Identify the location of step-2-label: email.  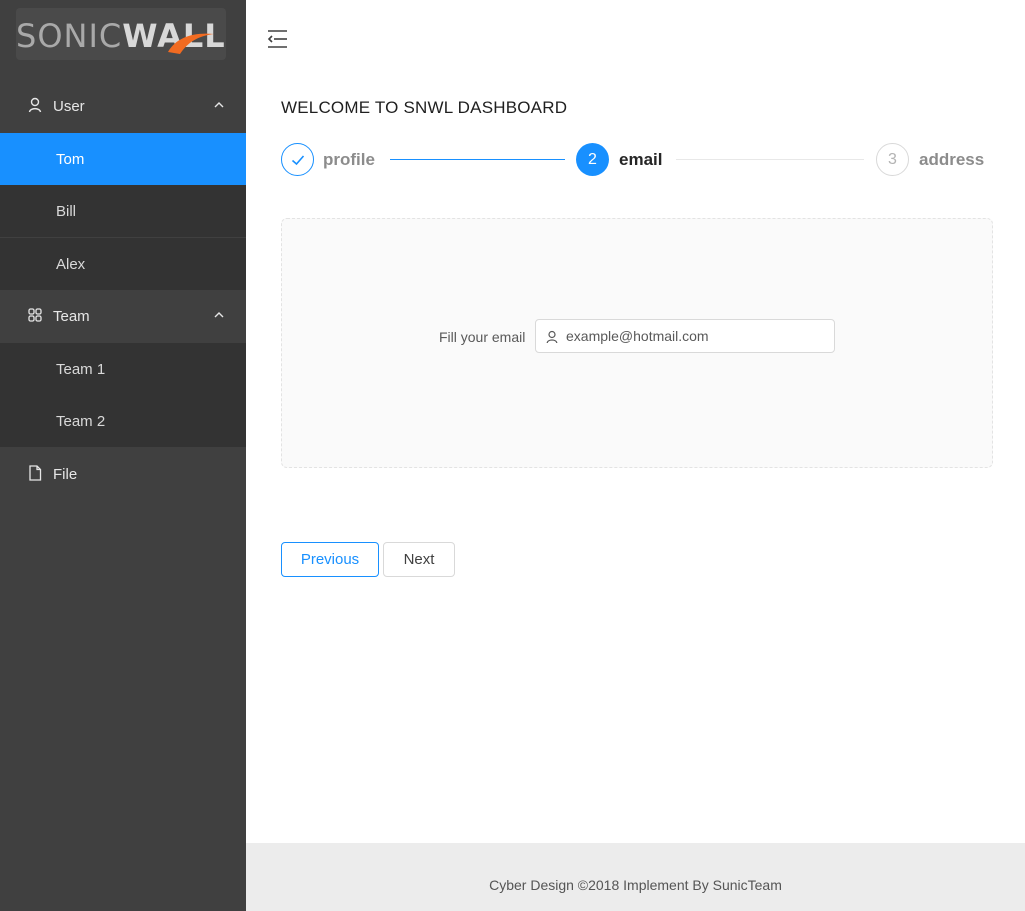
(641, 159).